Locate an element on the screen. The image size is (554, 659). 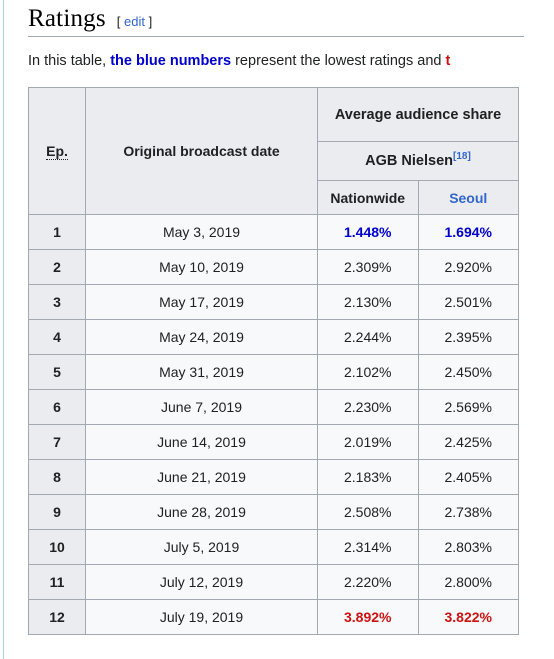
cell-broadcast-date: May 31, 2019 is located at coordinates (201, 372).